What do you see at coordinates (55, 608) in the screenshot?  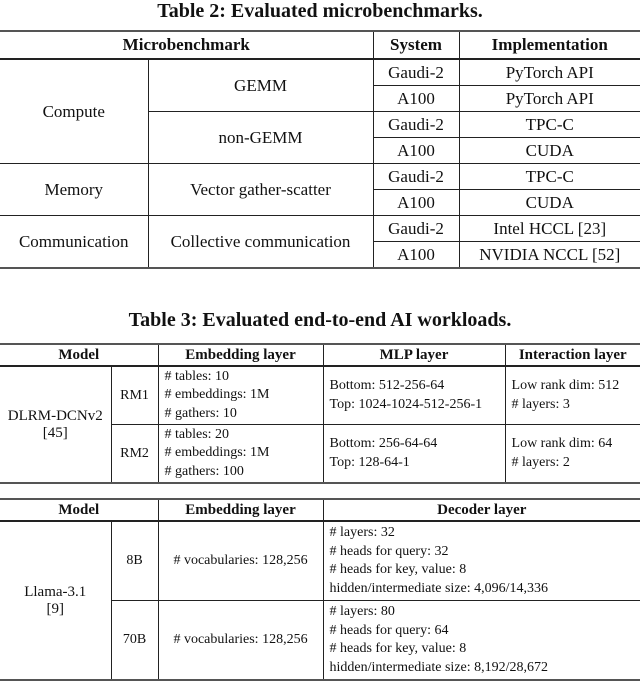 I see `model-citation: [9]` at bounding box center [55, 608].